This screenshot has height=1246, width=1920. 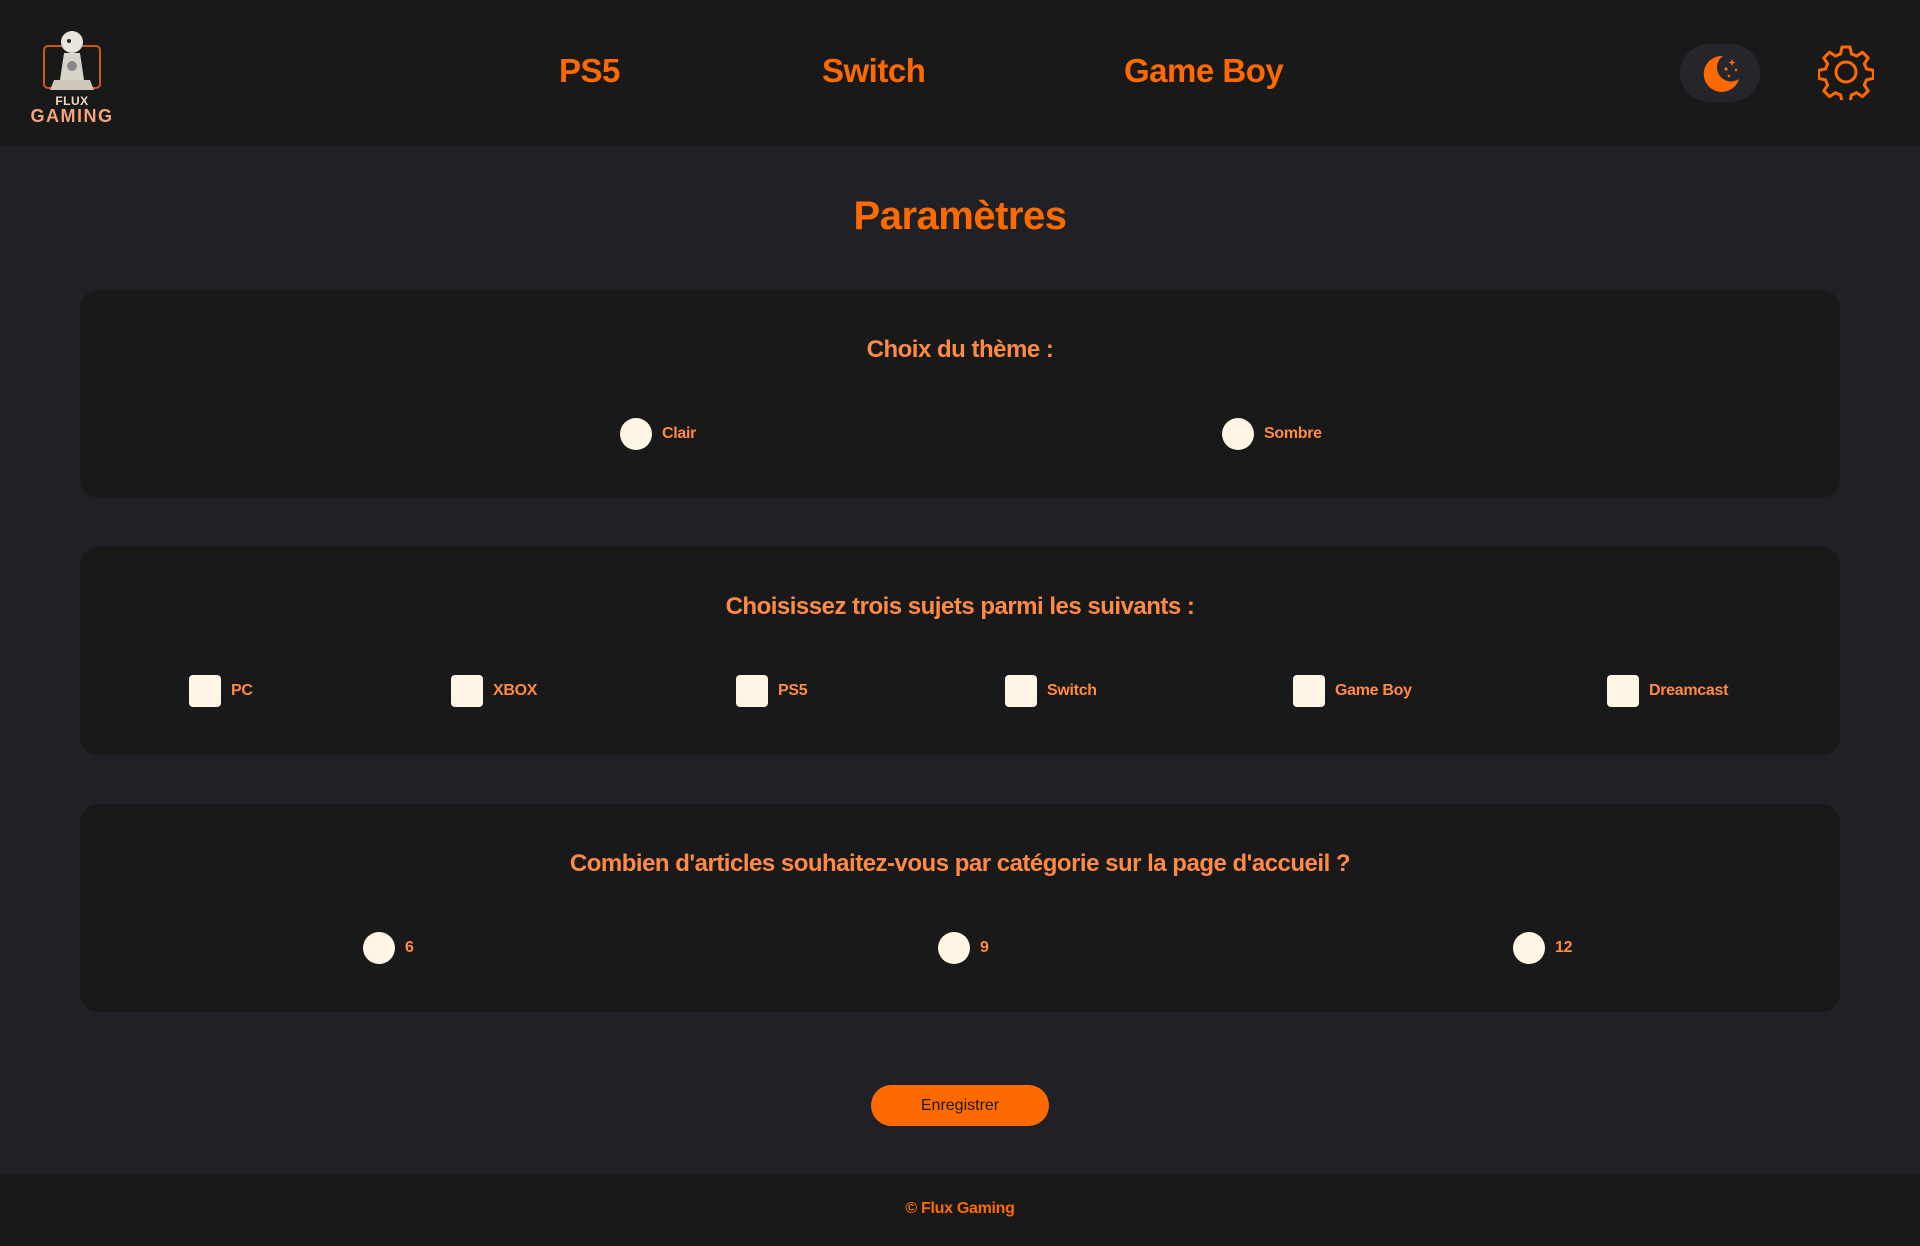 I want to click on topic-checkbox-dreamcast, so click(x=1623, y=691).